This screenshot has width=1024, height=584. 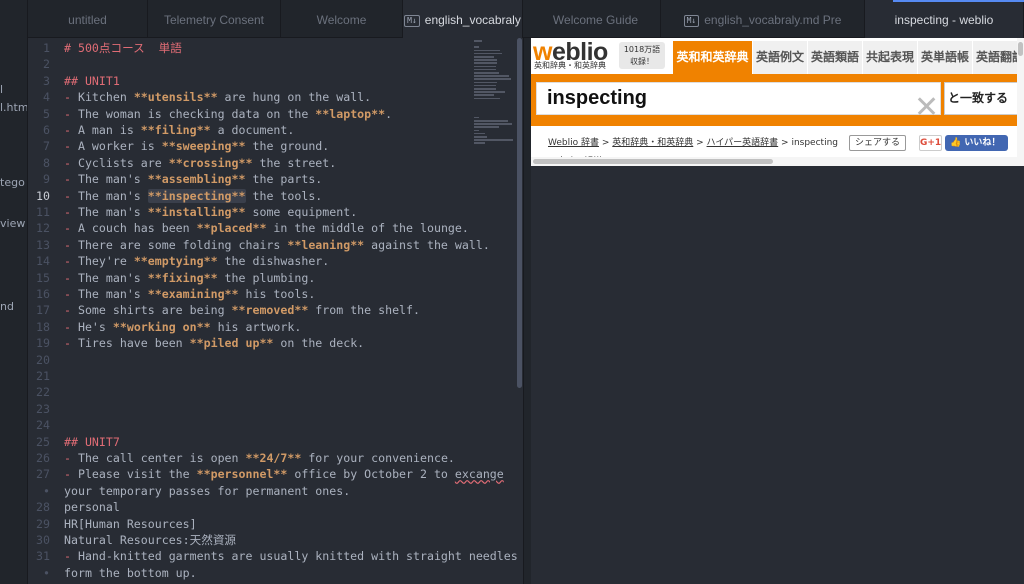 What do you see at coordinates (780, 57) in the screenshot?
I see `nav-tab-examples: 英語例文` at bounding box center [780, 57].